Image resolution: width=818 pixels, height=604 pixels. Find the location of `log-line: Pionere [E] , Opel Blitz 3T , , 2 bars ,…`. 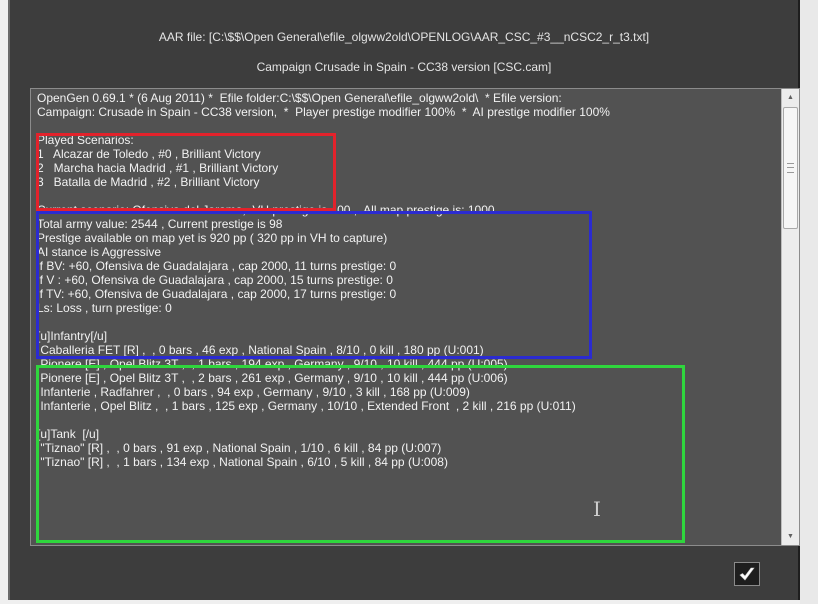

log-line: Pionere [E] , Opel Blitz 3T , , 2 bars ,… is located at coordinates (272, 378).